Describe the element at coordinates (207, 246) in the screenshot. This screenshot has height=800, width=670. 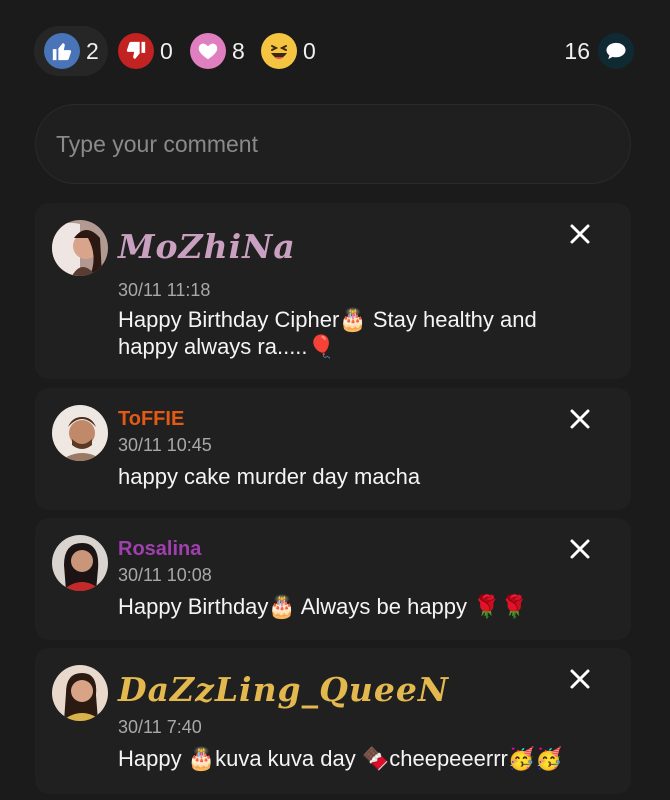
I see `comment-author: MoZhiNa` at that location.